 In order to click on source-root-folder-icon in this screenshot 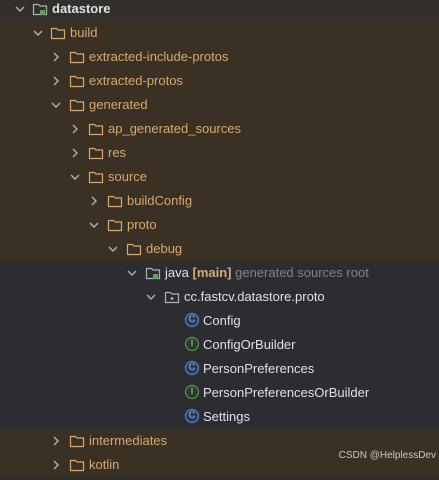, I will do `click(153, 273)`.